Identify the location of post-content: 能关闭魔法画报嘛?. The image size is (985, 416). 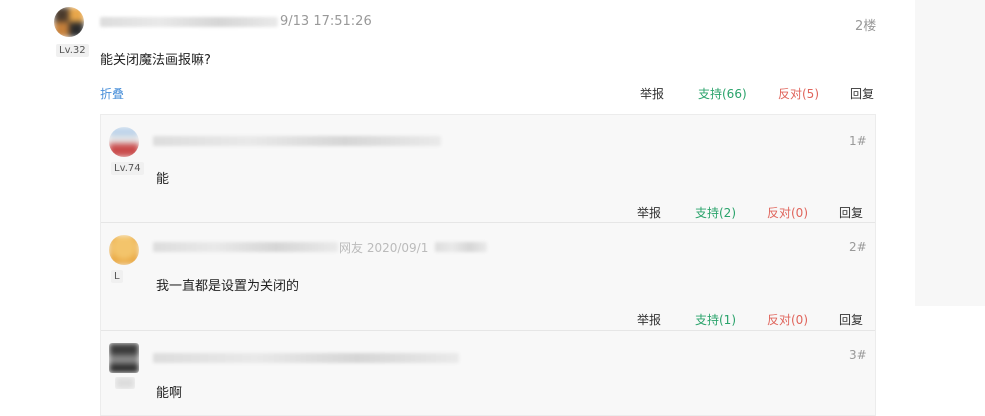
(155, 60).